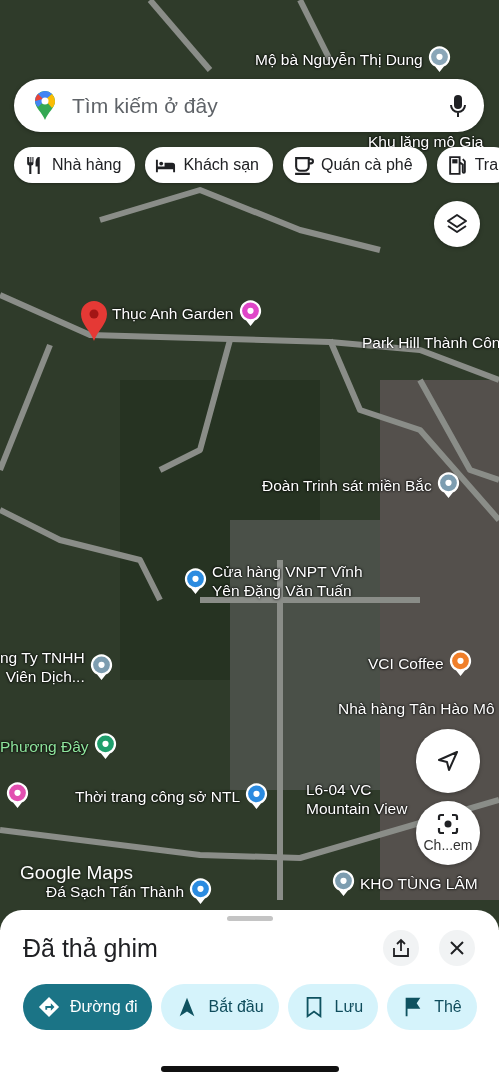 The height and width of the screenshot is (1080, 499). What do you see at coordinates (416, 708) in the screenshot?
I see `place-label: Nhà hàng Tân Hào Mô` at bounding box center [416, 708].